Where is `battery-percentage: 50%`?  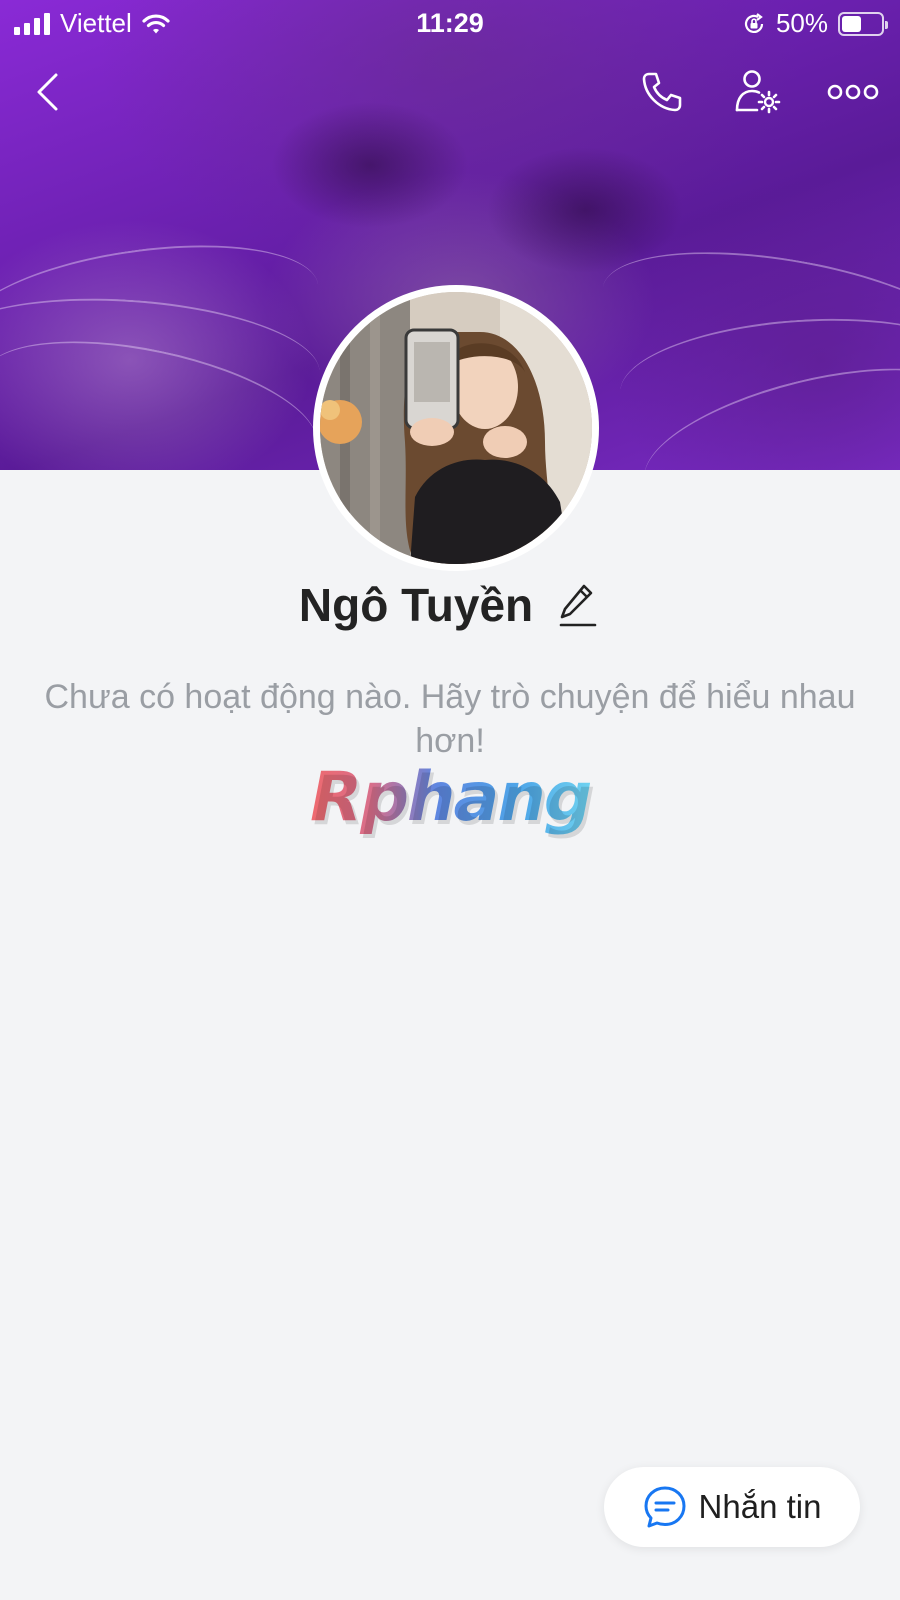 battery-percentage: 50% is located at coordinates (801, 23).